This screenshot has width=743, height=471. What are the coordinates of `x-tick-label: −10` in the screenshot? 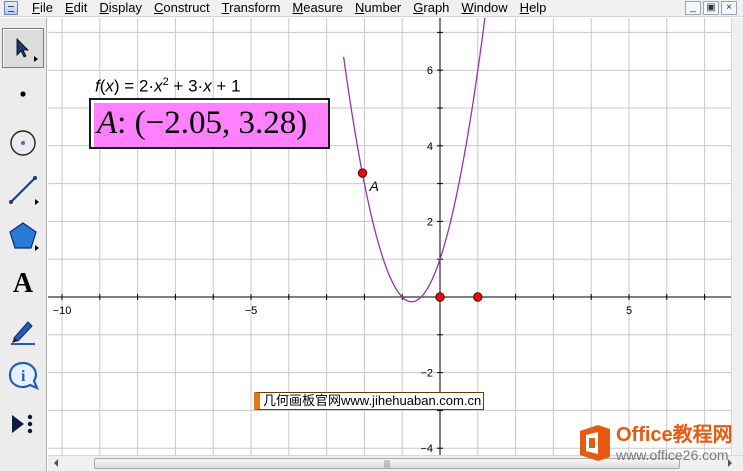 It's located at (62, 311).